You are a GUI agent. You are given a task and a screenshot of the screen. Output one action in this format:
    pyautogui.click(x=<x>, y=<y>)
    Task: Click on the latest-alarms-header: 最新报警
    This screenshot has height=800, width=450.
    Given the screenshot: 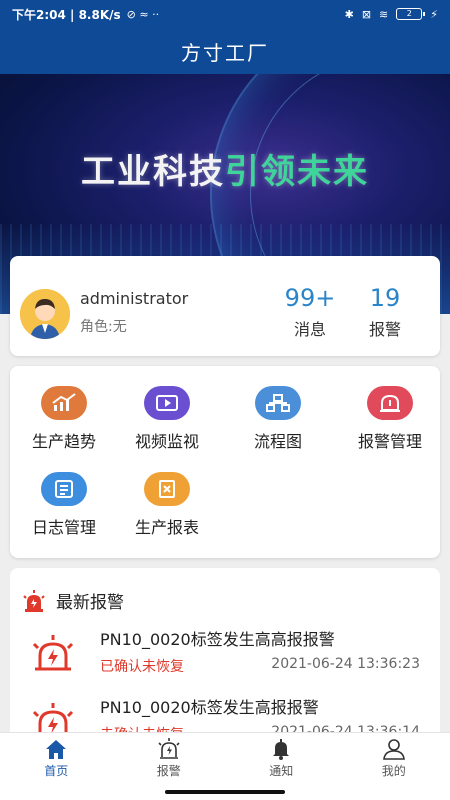 What is the action you would take?
    pyautogui.click(x=73, y=600)
    